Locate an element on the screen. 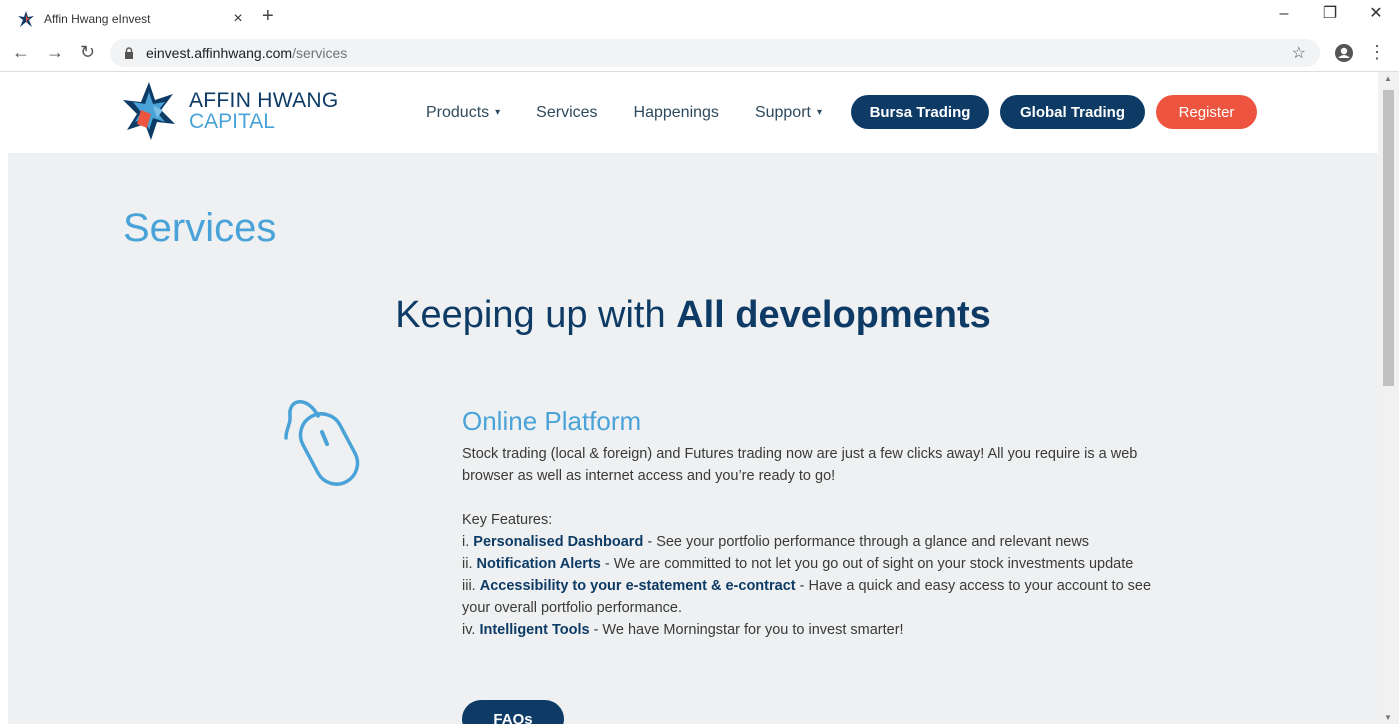  url-text: einvest.affinhwang.com/services is located at coordinates (246, 53).